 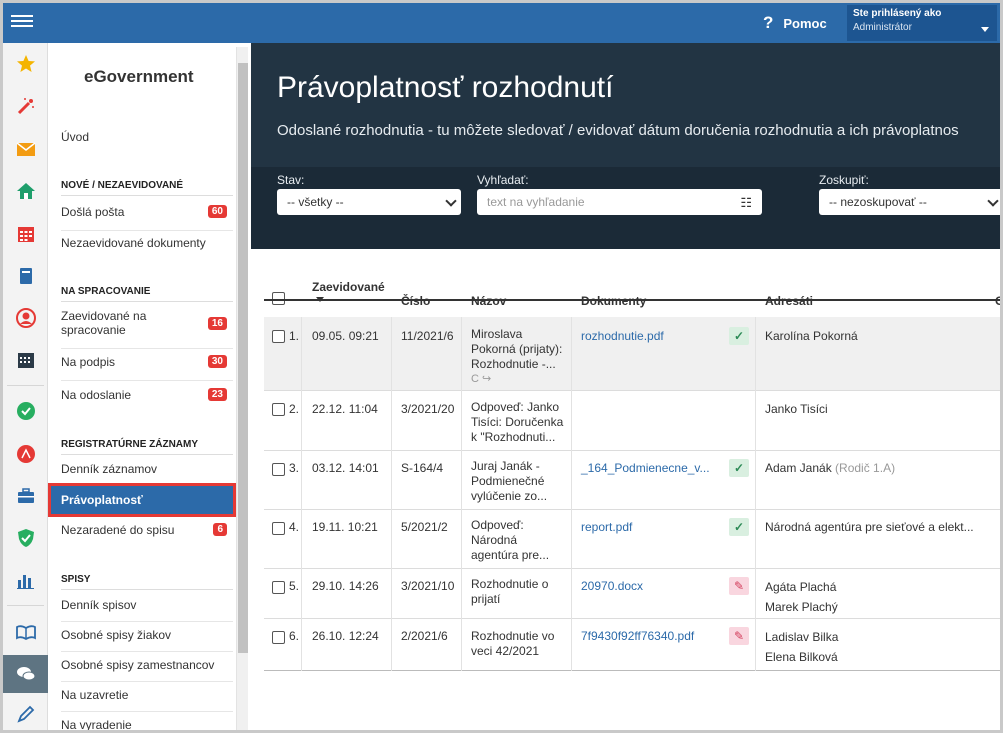 I want to click on sidebar-item-label: Zaevidované na spracovanie, so click(x=104, y=323).